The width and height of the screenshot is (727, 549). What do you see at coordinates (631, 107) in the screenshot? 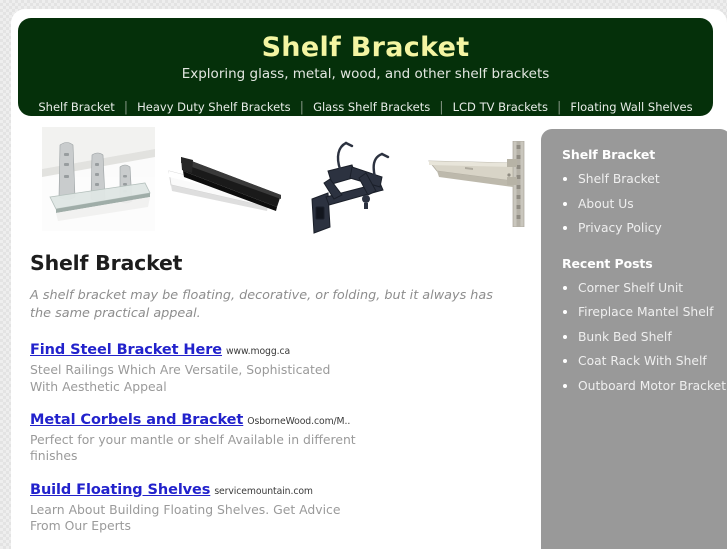
I see `nav-link-floating-wall-shelves: Floating Wall Shelves` at bounding box center [631, 107].